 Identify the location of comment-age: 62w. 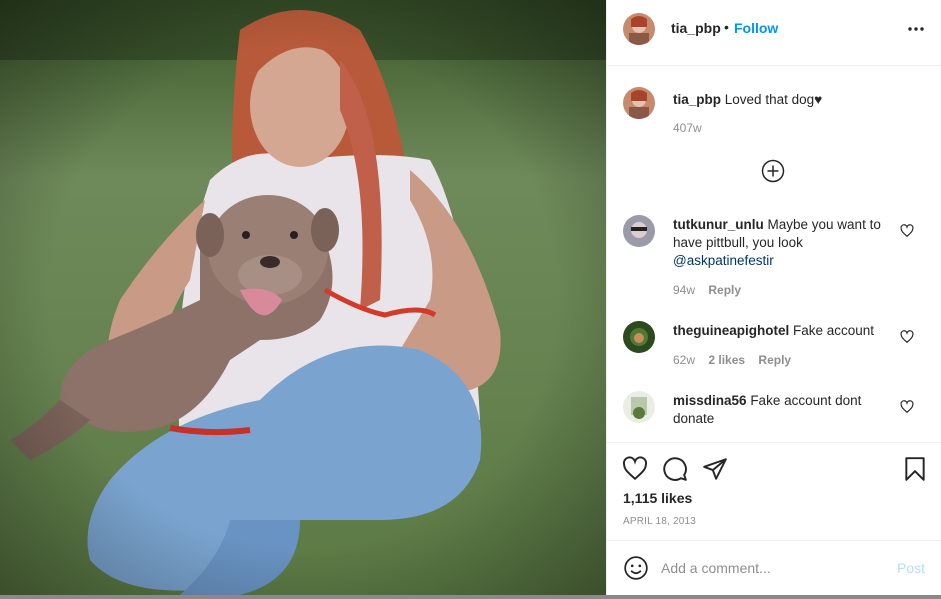
(684, 360).